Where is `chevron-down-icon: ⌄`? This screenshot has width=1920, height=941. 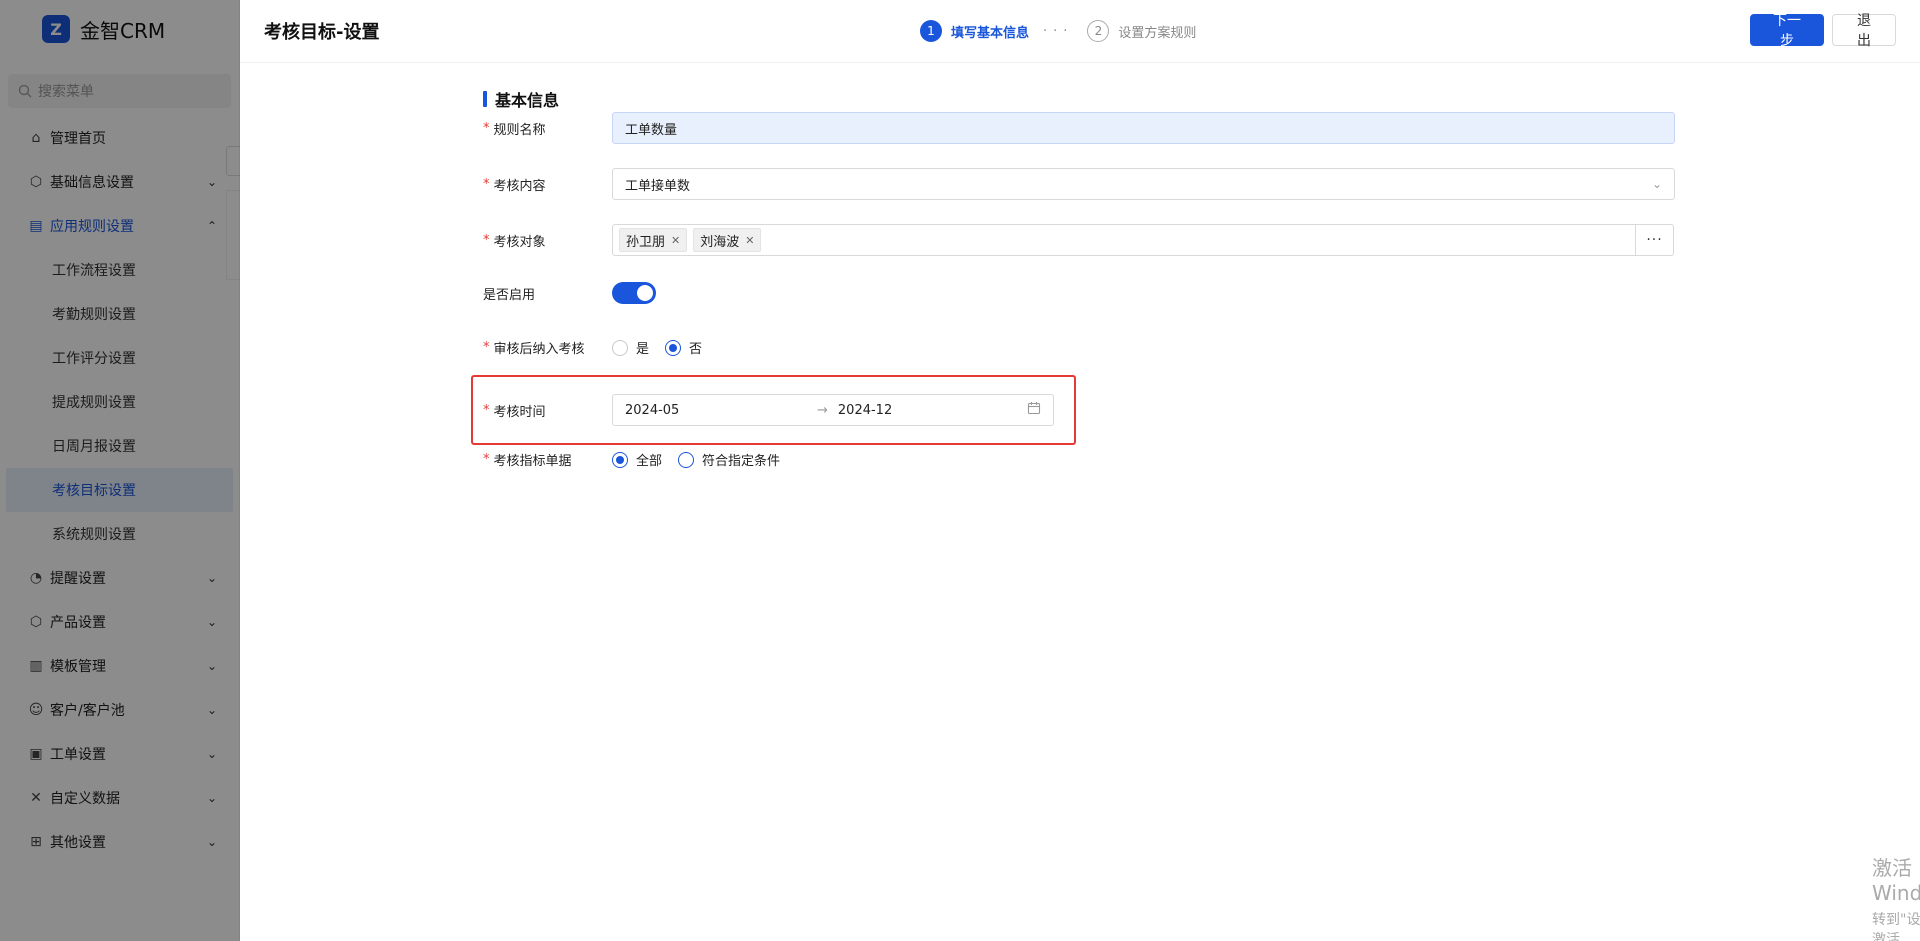
chevron-down-icon: ⌄ is located at coordinates (1656, 184).